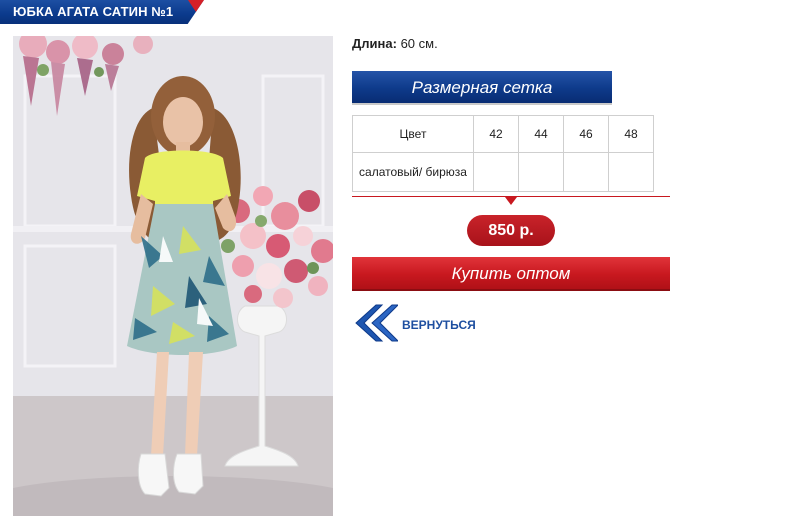  What do you see at coordinates (482, 88) in the screenshot?
I see `size-grid-header: Размерная сетка` at bounding box center [482, 88].